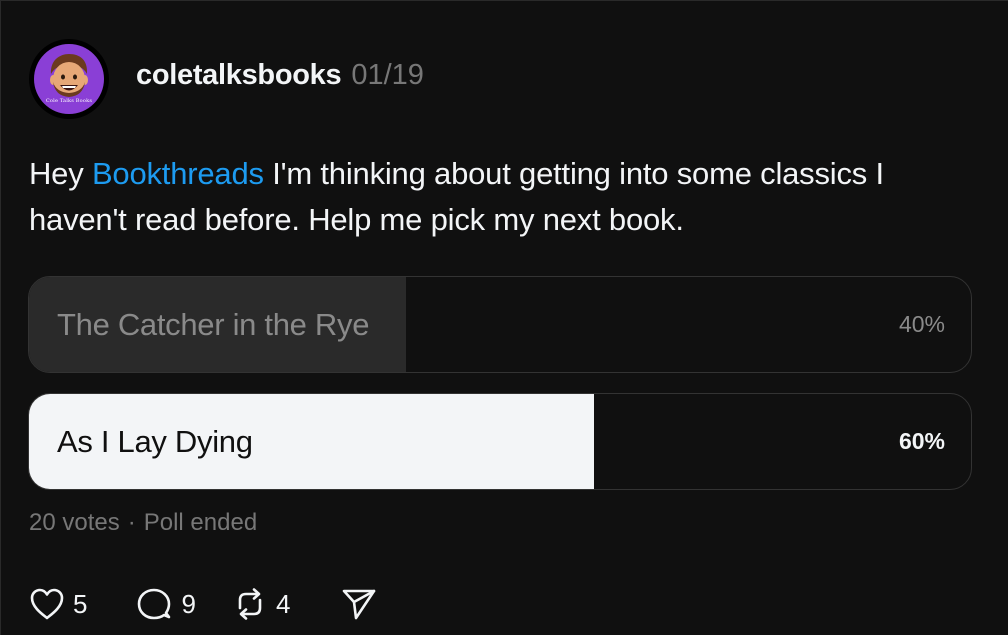 The image size is (1008, 635). What do you see at coordinates (74, 522) in the screenshot?
I see `poll-vote-count: 20 votes` at bounding box center [74, 522].